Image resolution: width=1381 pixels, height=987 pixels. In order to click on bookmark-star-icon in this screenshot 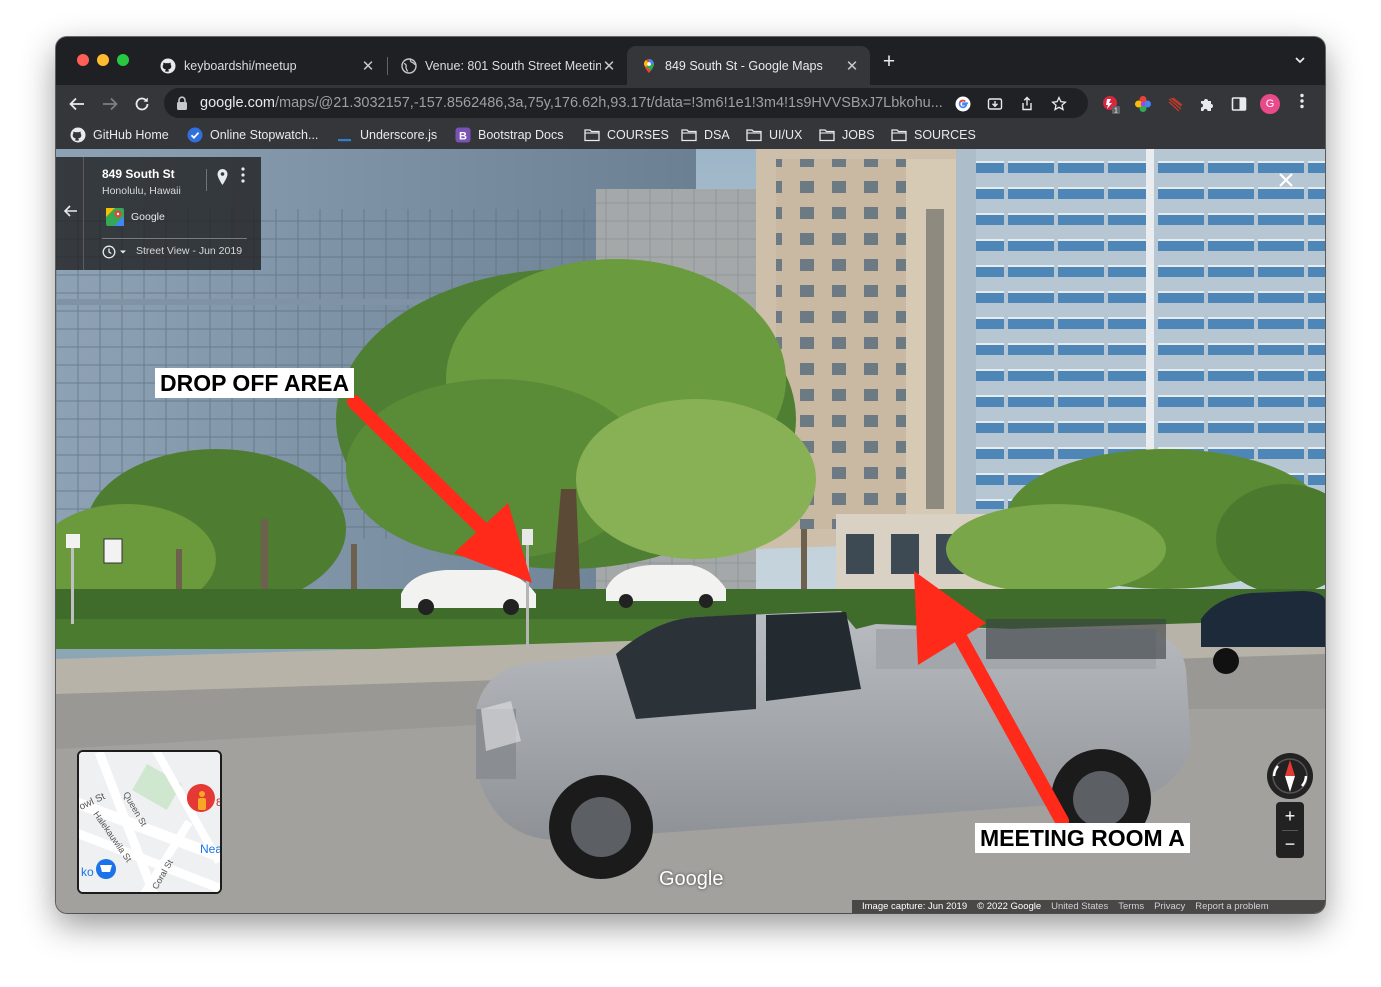, I will do `click(1059, 104)`.